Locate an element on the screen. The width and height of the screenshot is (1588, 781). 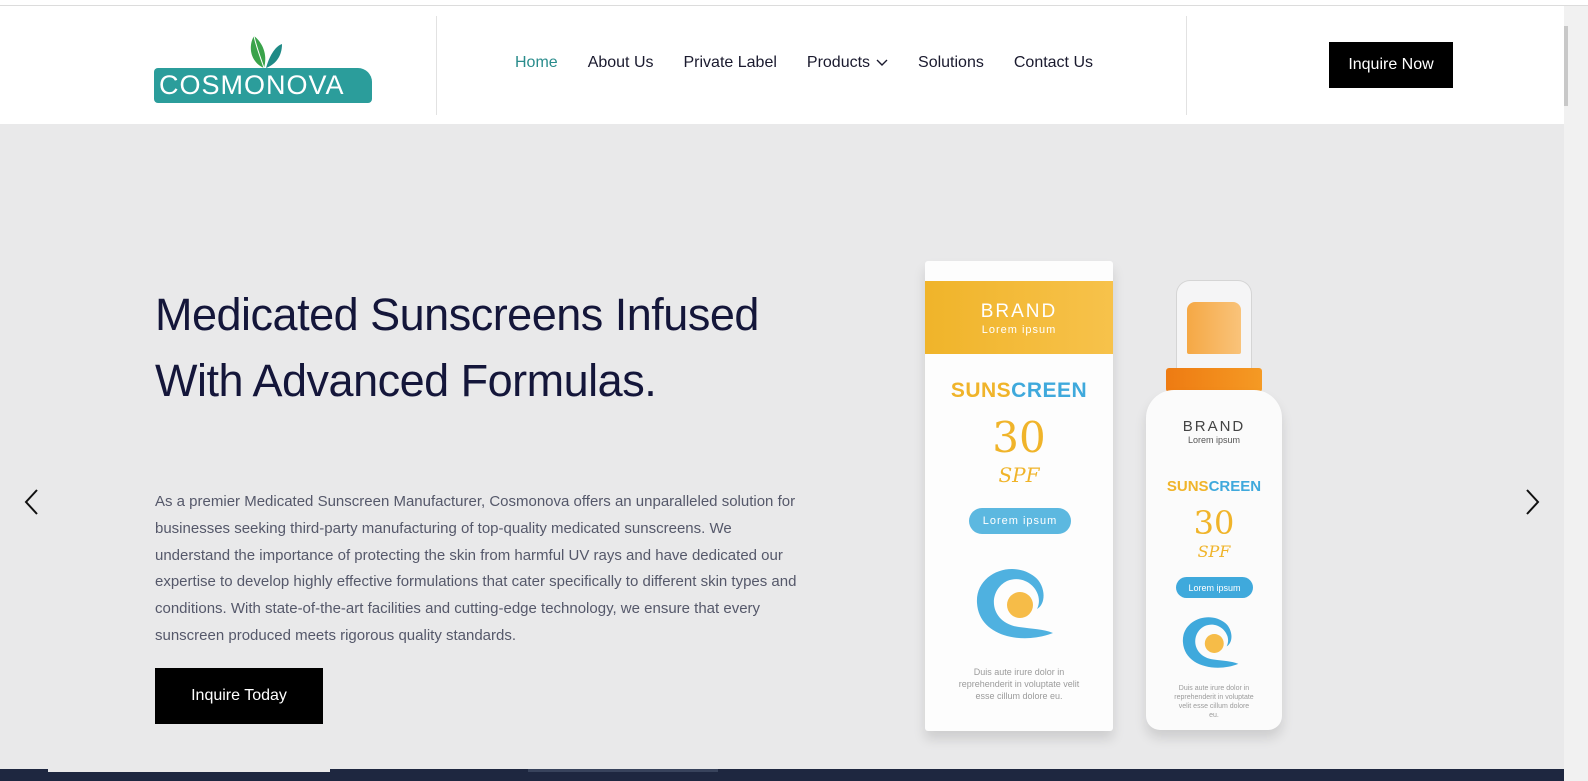
bottle-product-title: SUNSCREEN is located at coordinates (1214, 486).